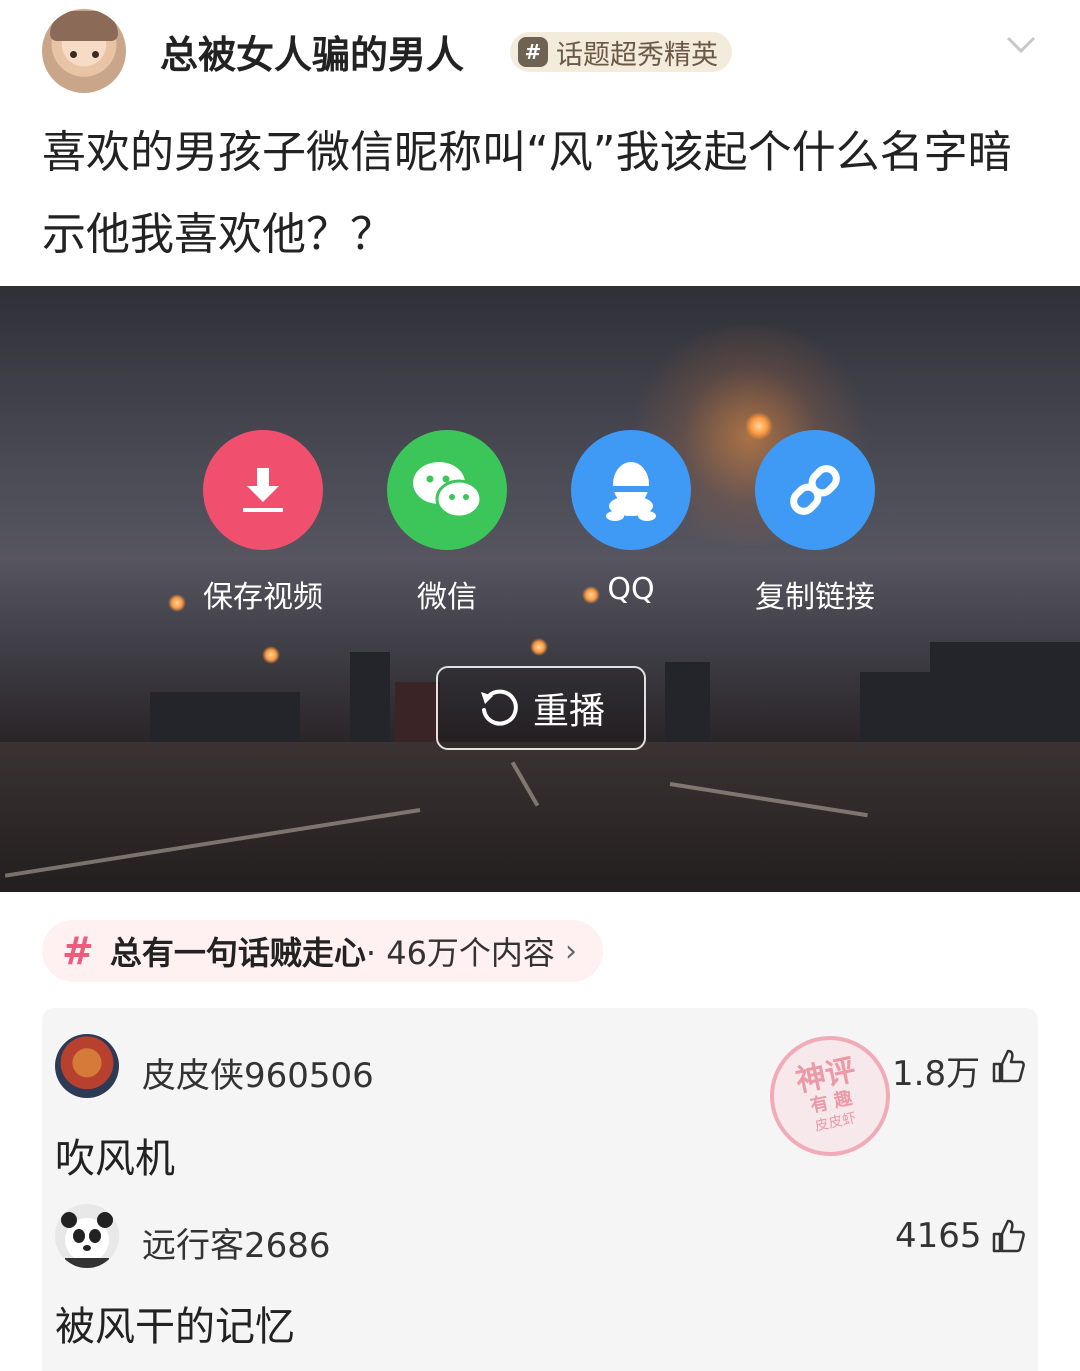 The height and width of the screenshot is (1371, 1080). What do you see at coordinates (175, 1327) in the screenshot?
I see `comment-text: 被风干的记忆` at bounding box center [175, 1327].